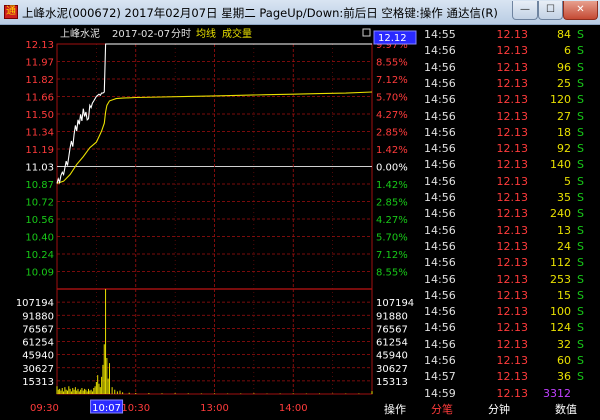  I want to click on tape-button-bar: 操作 分笔 分钟 数值, so click(486, 410).